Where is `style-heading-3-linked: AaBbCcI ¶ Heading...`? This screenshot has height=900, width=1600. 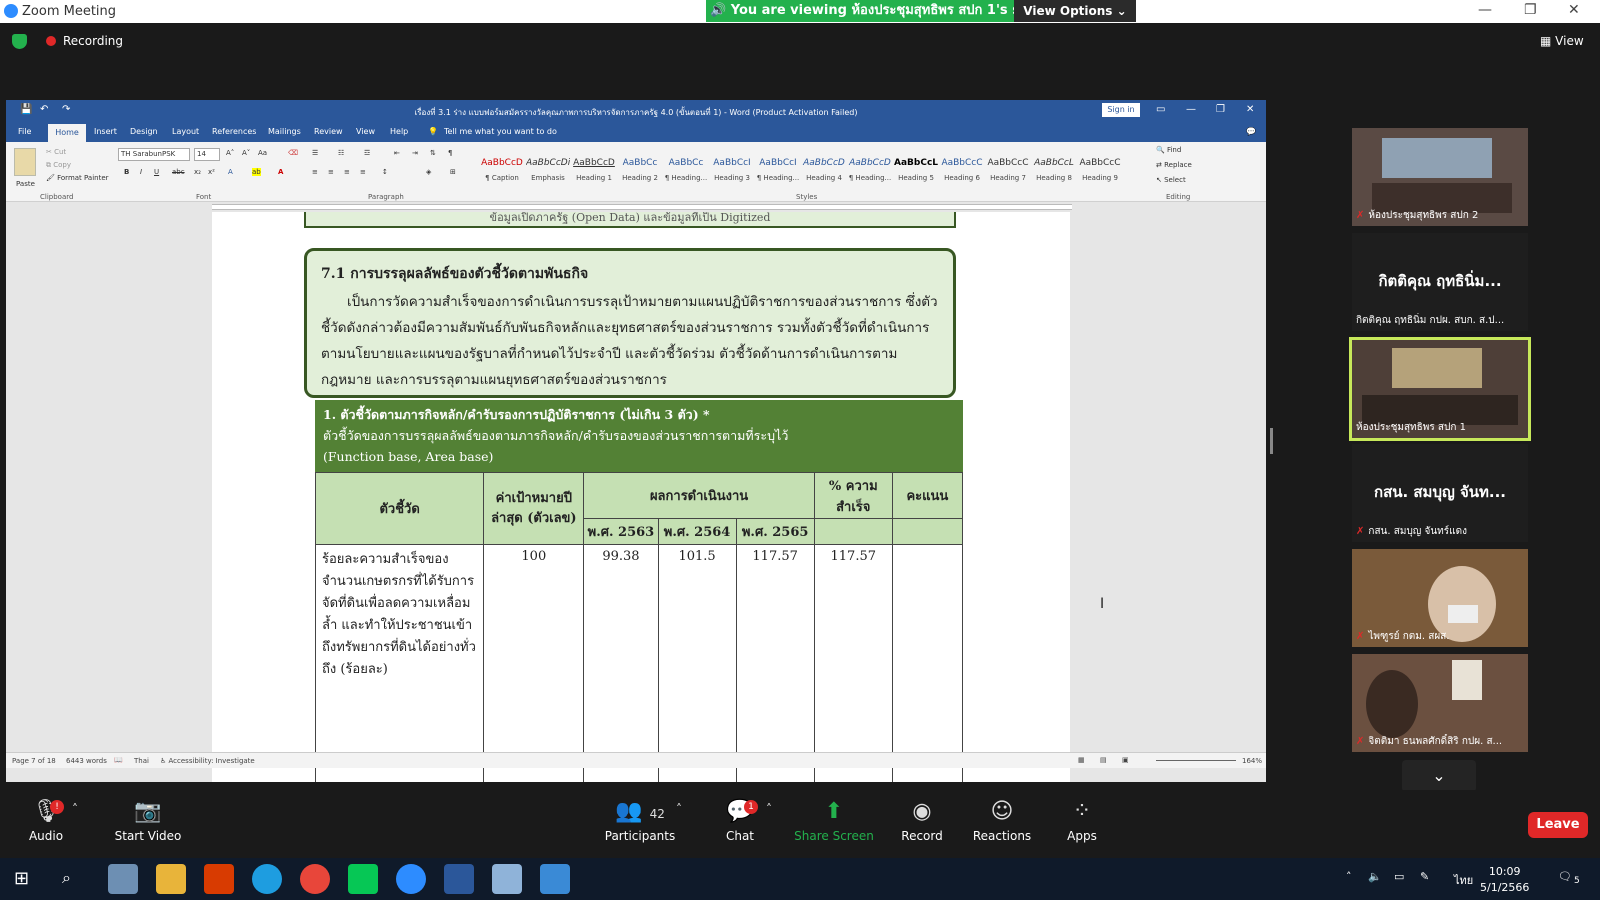
style-heading-3-linked: AaBbCcI ¶ Heading... is located at coordinates (778, 173).